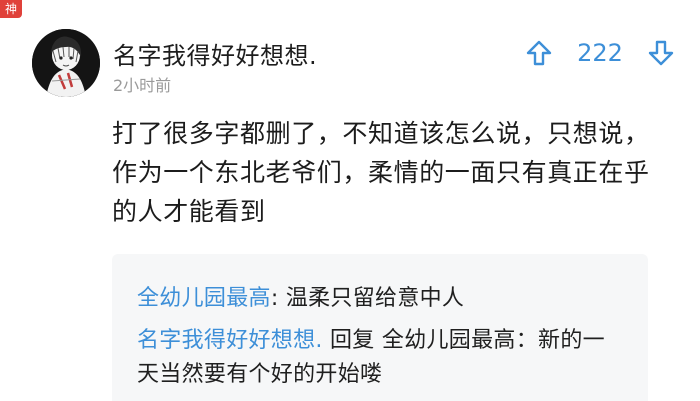  I want to click on arrow-up-icon, so click(539, 53).